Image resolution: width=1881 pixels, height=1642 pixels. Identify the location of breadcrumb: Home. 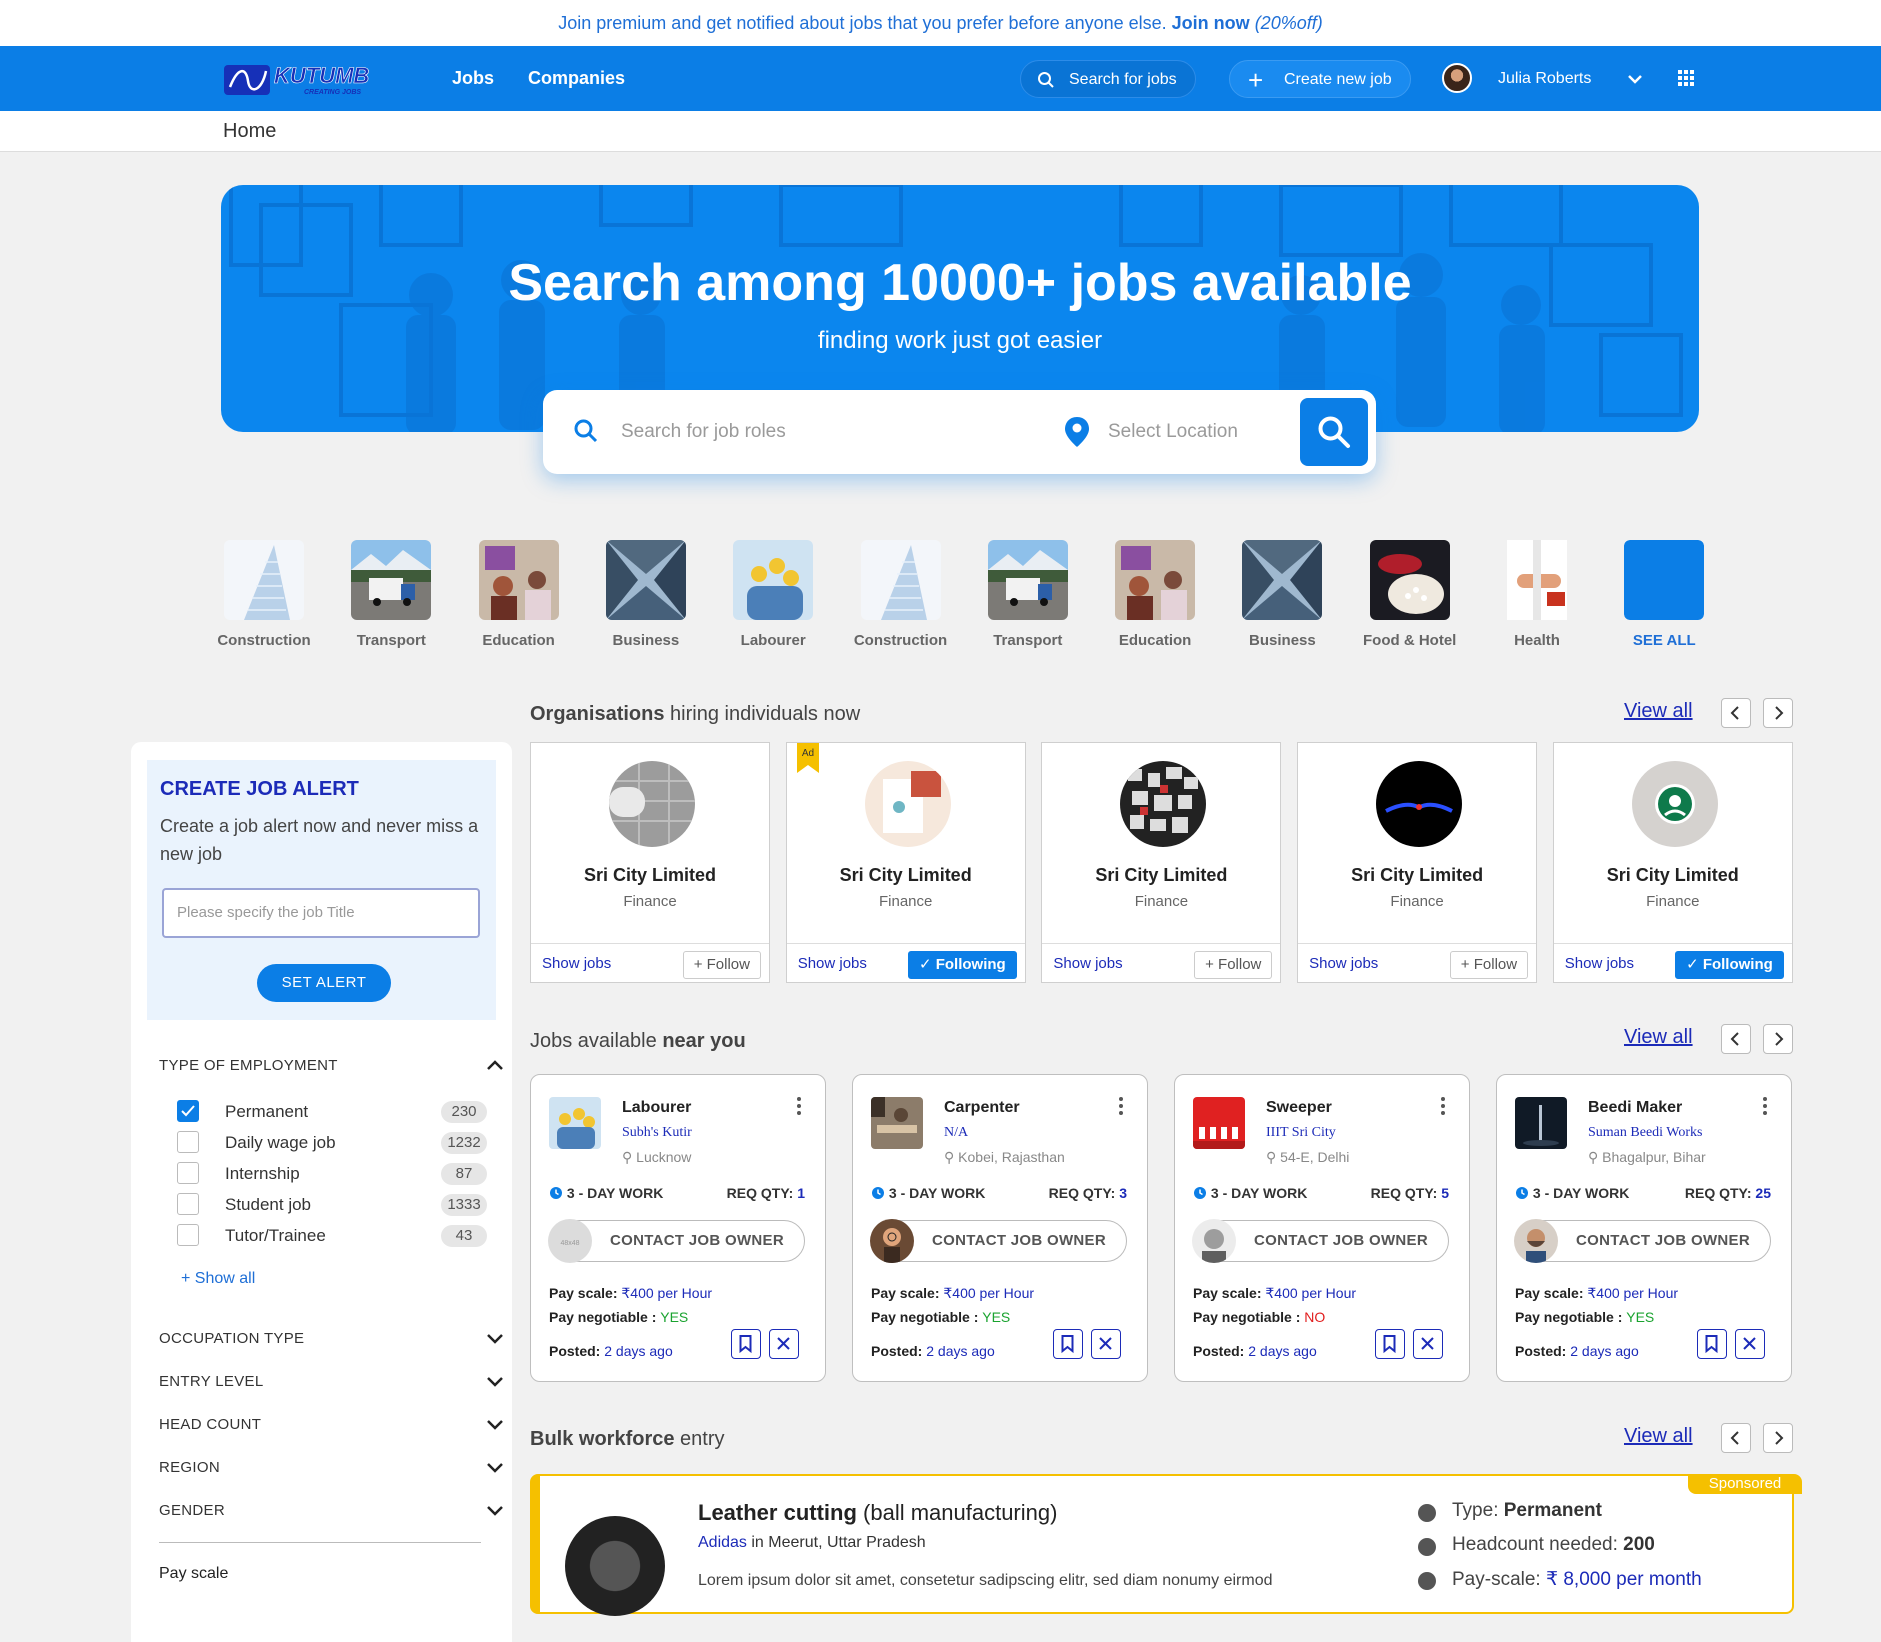
(249, 131).